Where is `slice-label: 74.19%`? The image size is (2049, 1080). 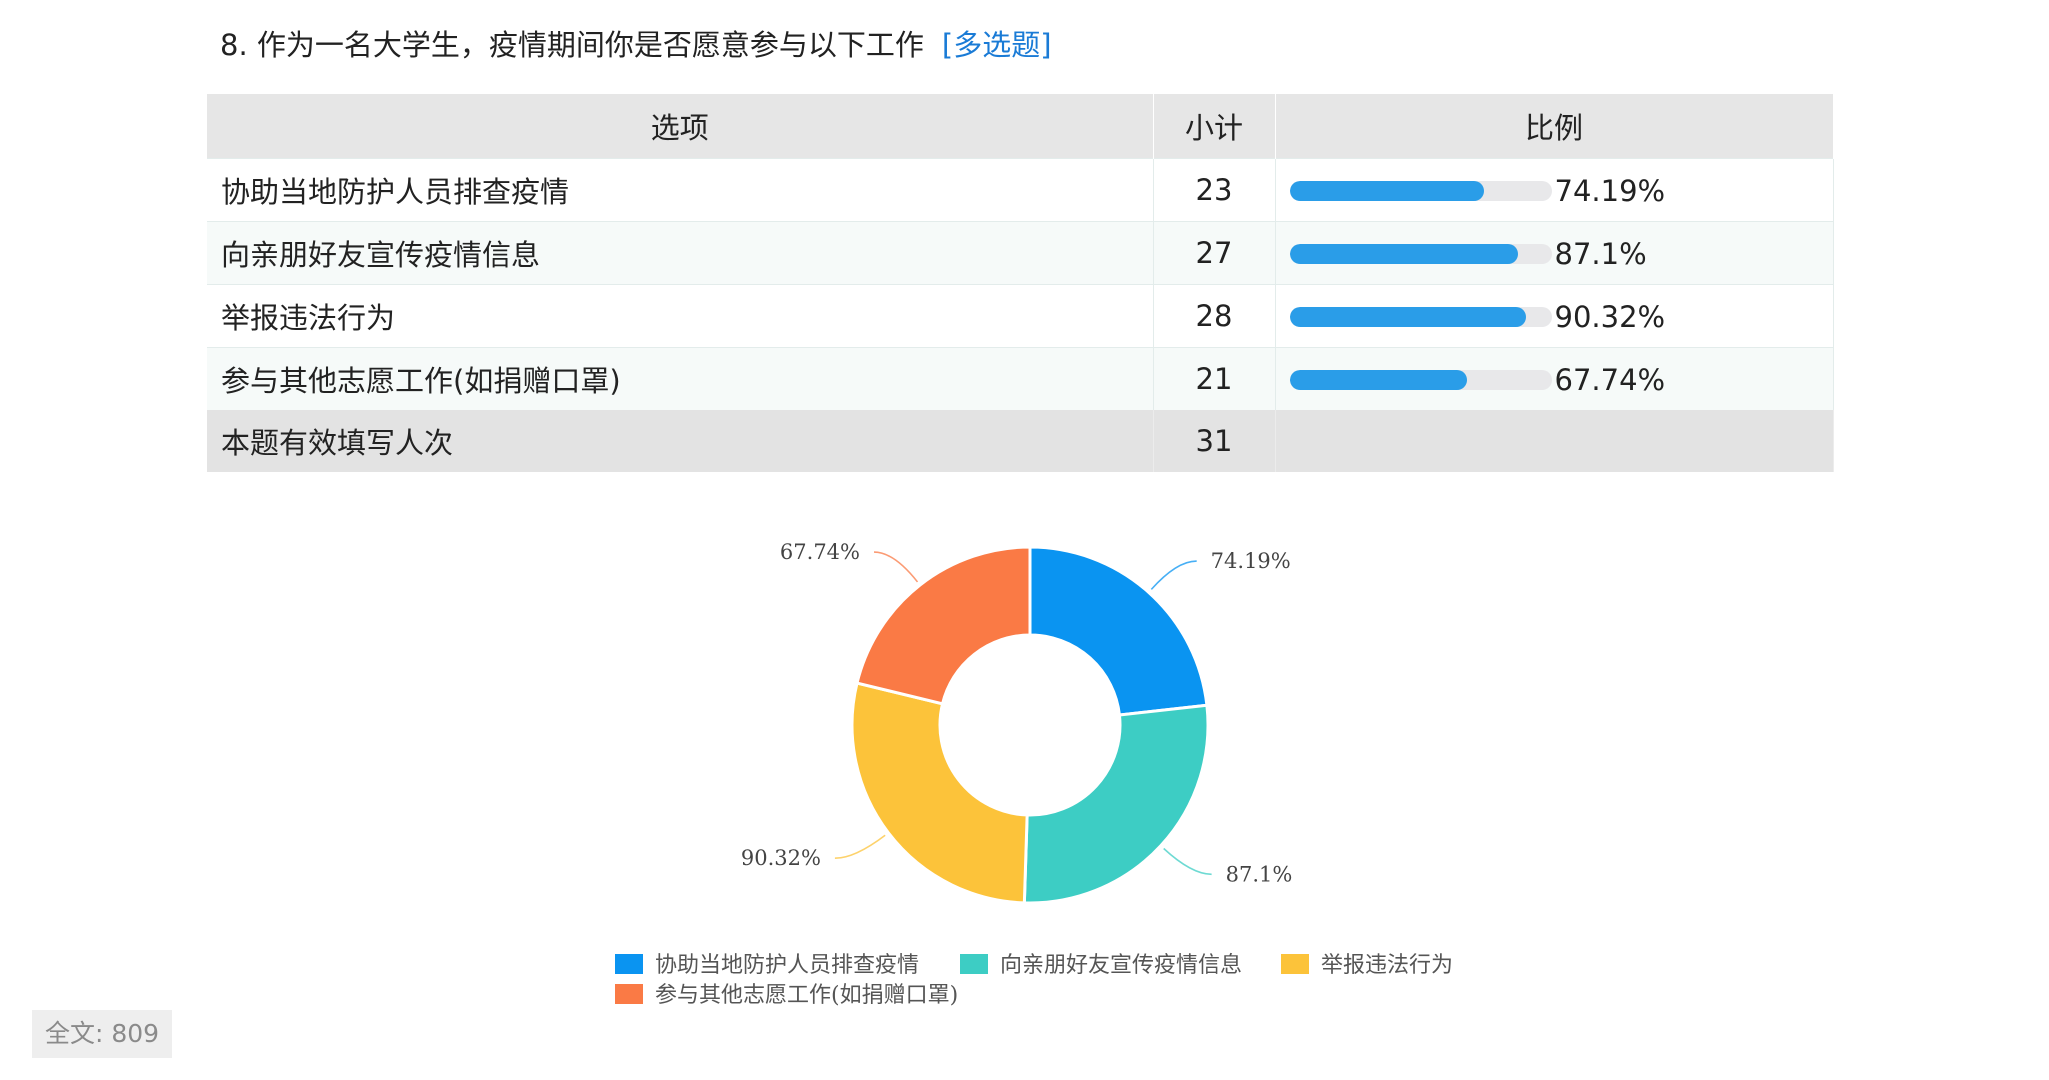
slice-label: 74.19% is located at coordinates (1251, 561).